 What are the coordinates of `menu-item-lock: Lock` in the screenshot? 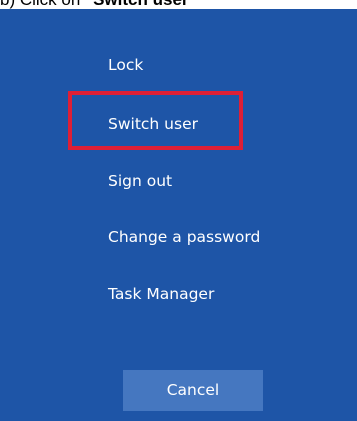 It's located at (125, 65).